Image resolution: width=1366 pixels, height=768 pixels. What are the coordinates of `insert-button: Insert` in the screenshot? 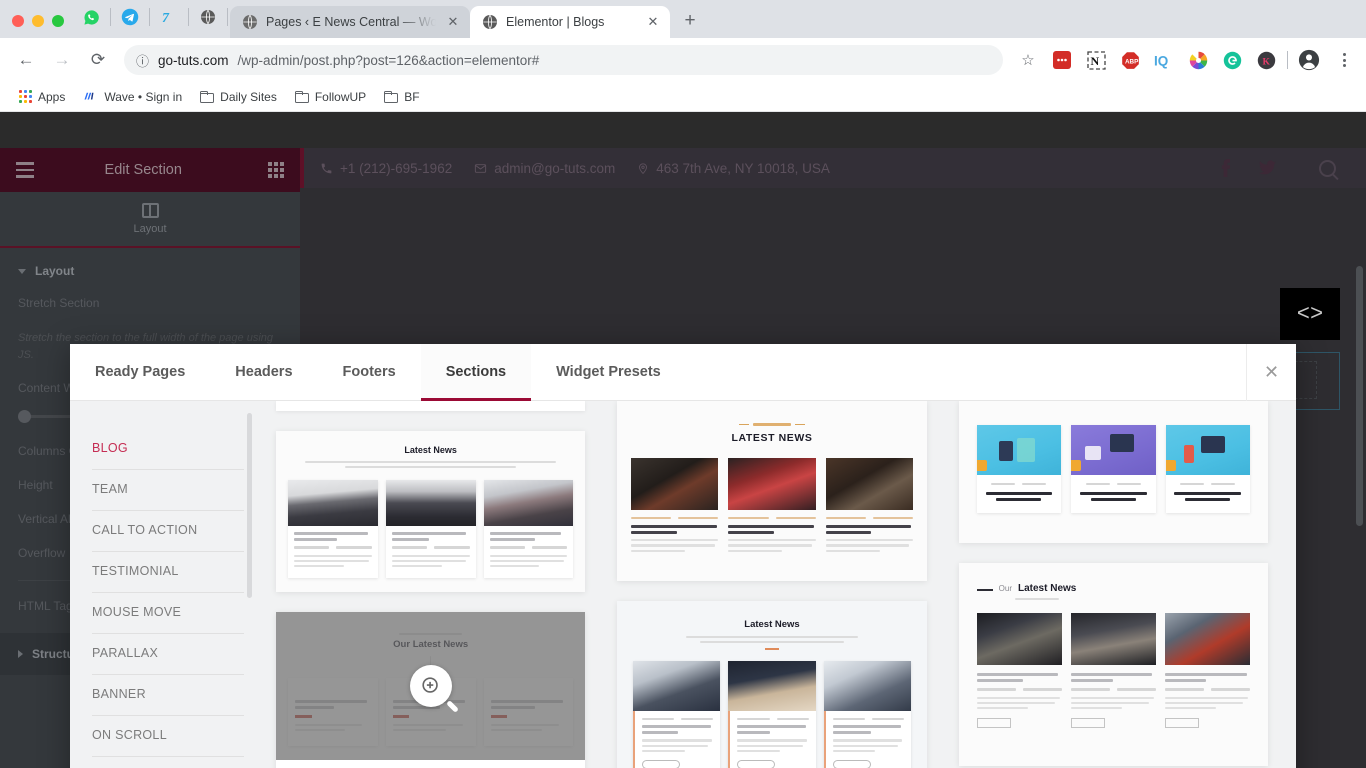 It's located at (431, 764).